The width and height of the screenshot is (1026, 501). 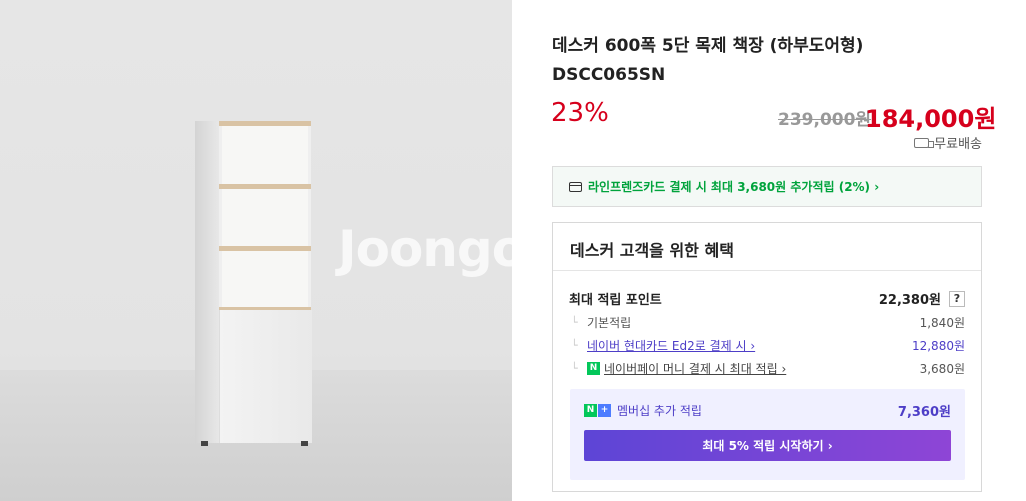 I want to click on shipping-info: 무료배송, so click(x=948, y=142).